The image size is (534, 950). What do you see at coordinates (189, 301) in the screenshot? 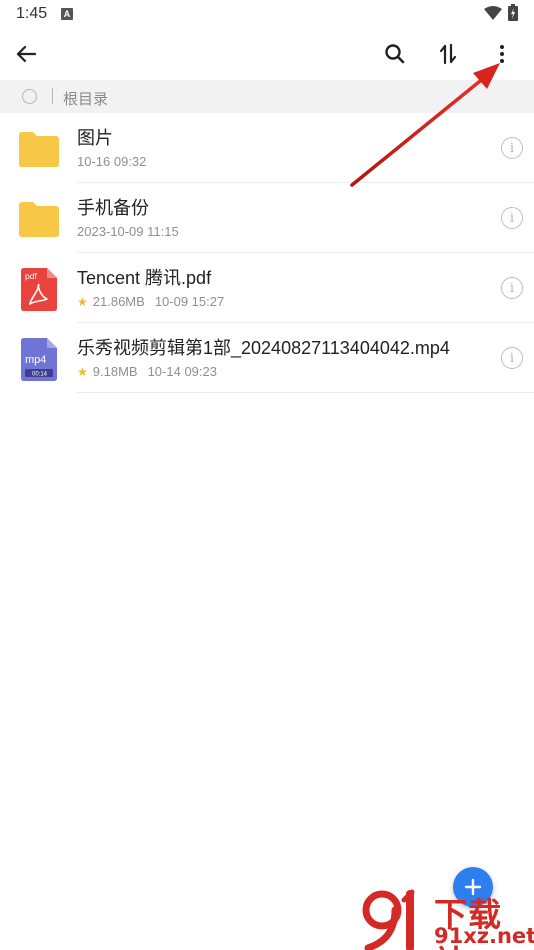
I see `file-date: 10-09 15:27` at bounding box center [189, 301].